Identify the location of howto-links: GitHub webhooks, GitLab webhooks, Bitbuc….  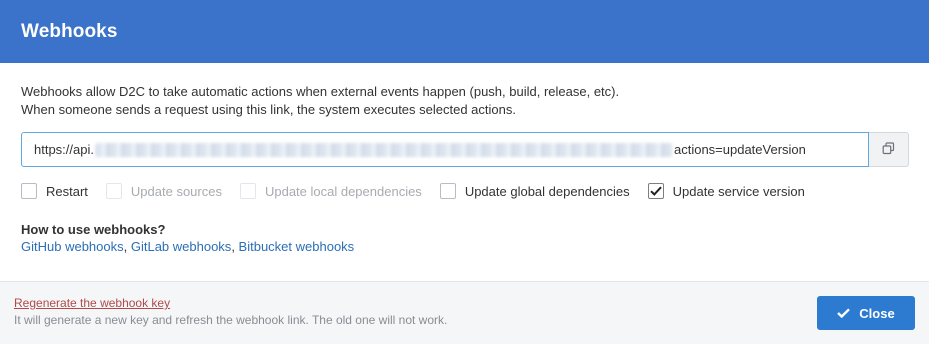
(464, 247).